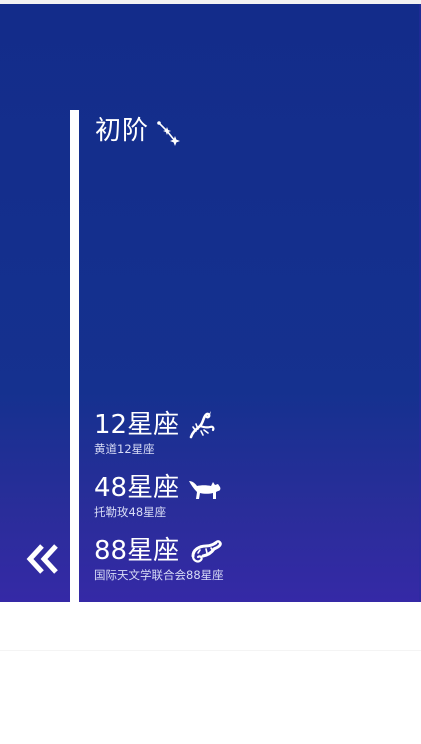  What do you see at coordinates (137, 551) in the screenshot?
I see `item-title: 88星座` at bounding box center [137, 551].